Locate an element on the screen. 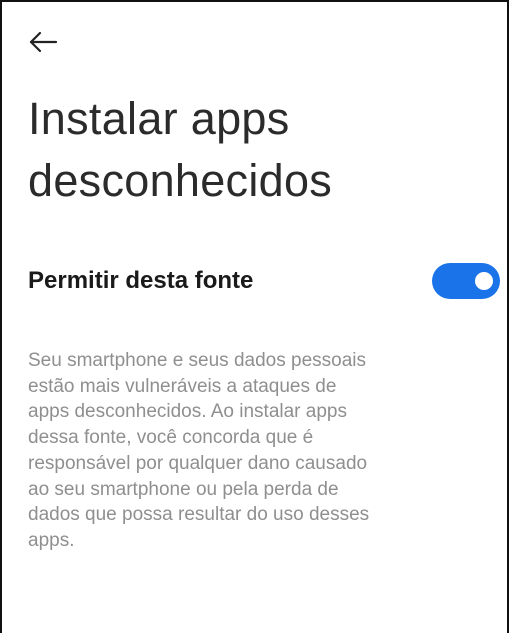  page-title-line: Instalar apps is located at coordinates (159, 118).